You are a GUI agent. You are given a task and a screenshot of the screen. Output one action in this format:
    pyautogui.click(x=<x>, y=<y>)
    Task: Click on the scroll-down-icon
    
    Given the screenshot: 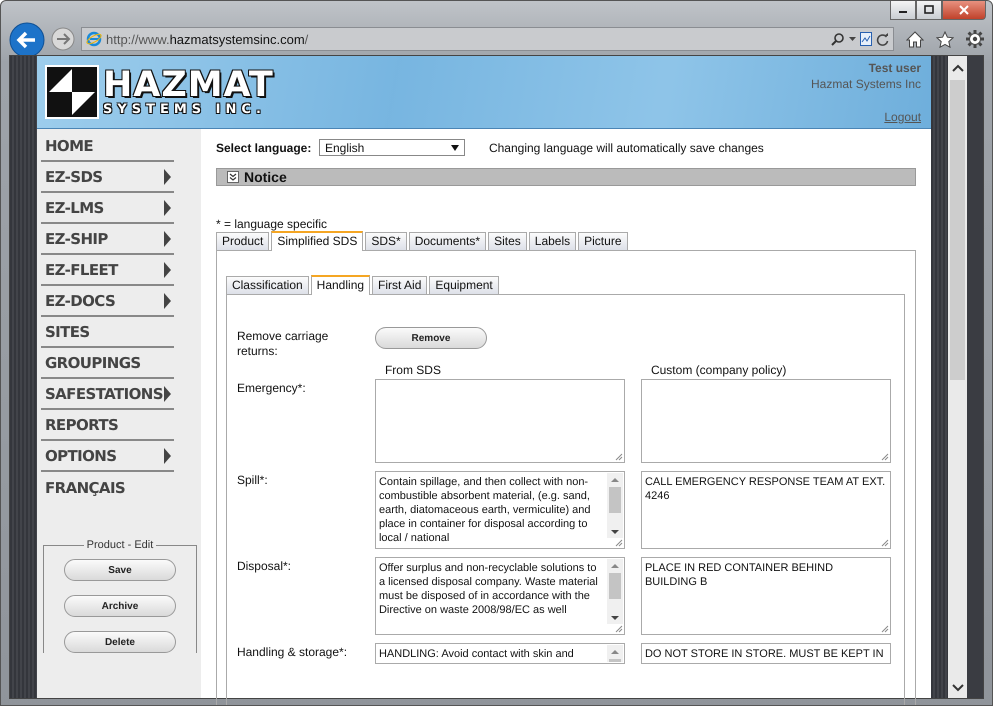 What is the action you would take?
    pyautogui.click(x=958, y=688)
    